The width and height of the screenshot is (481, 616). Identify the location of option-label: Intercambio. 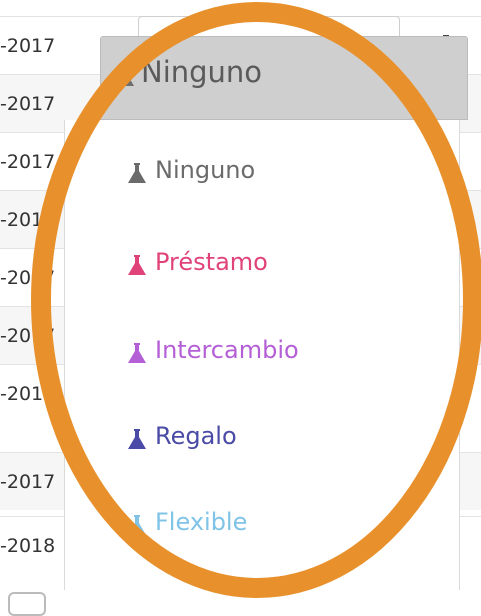
(227, 350).